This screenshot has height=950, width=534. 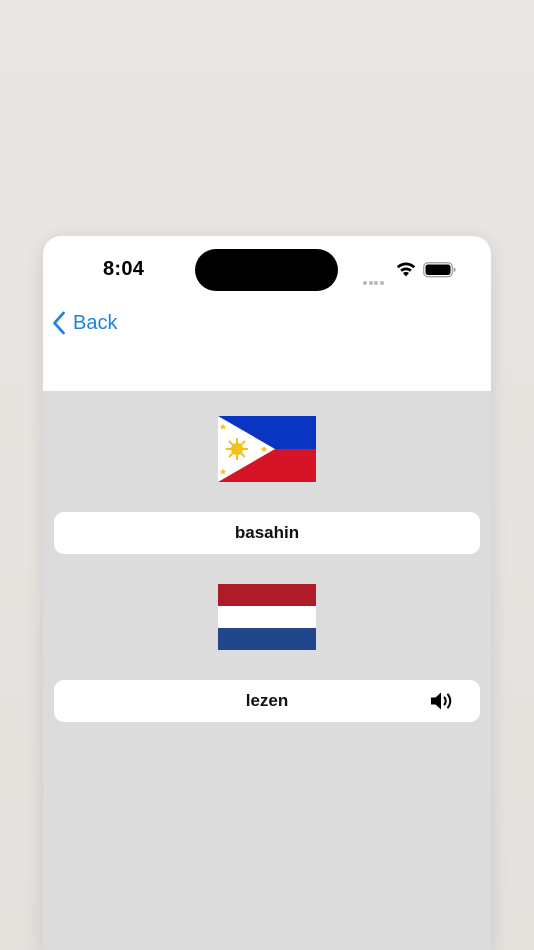 I want to click on philippines-flag, so click(x=267, y=449).